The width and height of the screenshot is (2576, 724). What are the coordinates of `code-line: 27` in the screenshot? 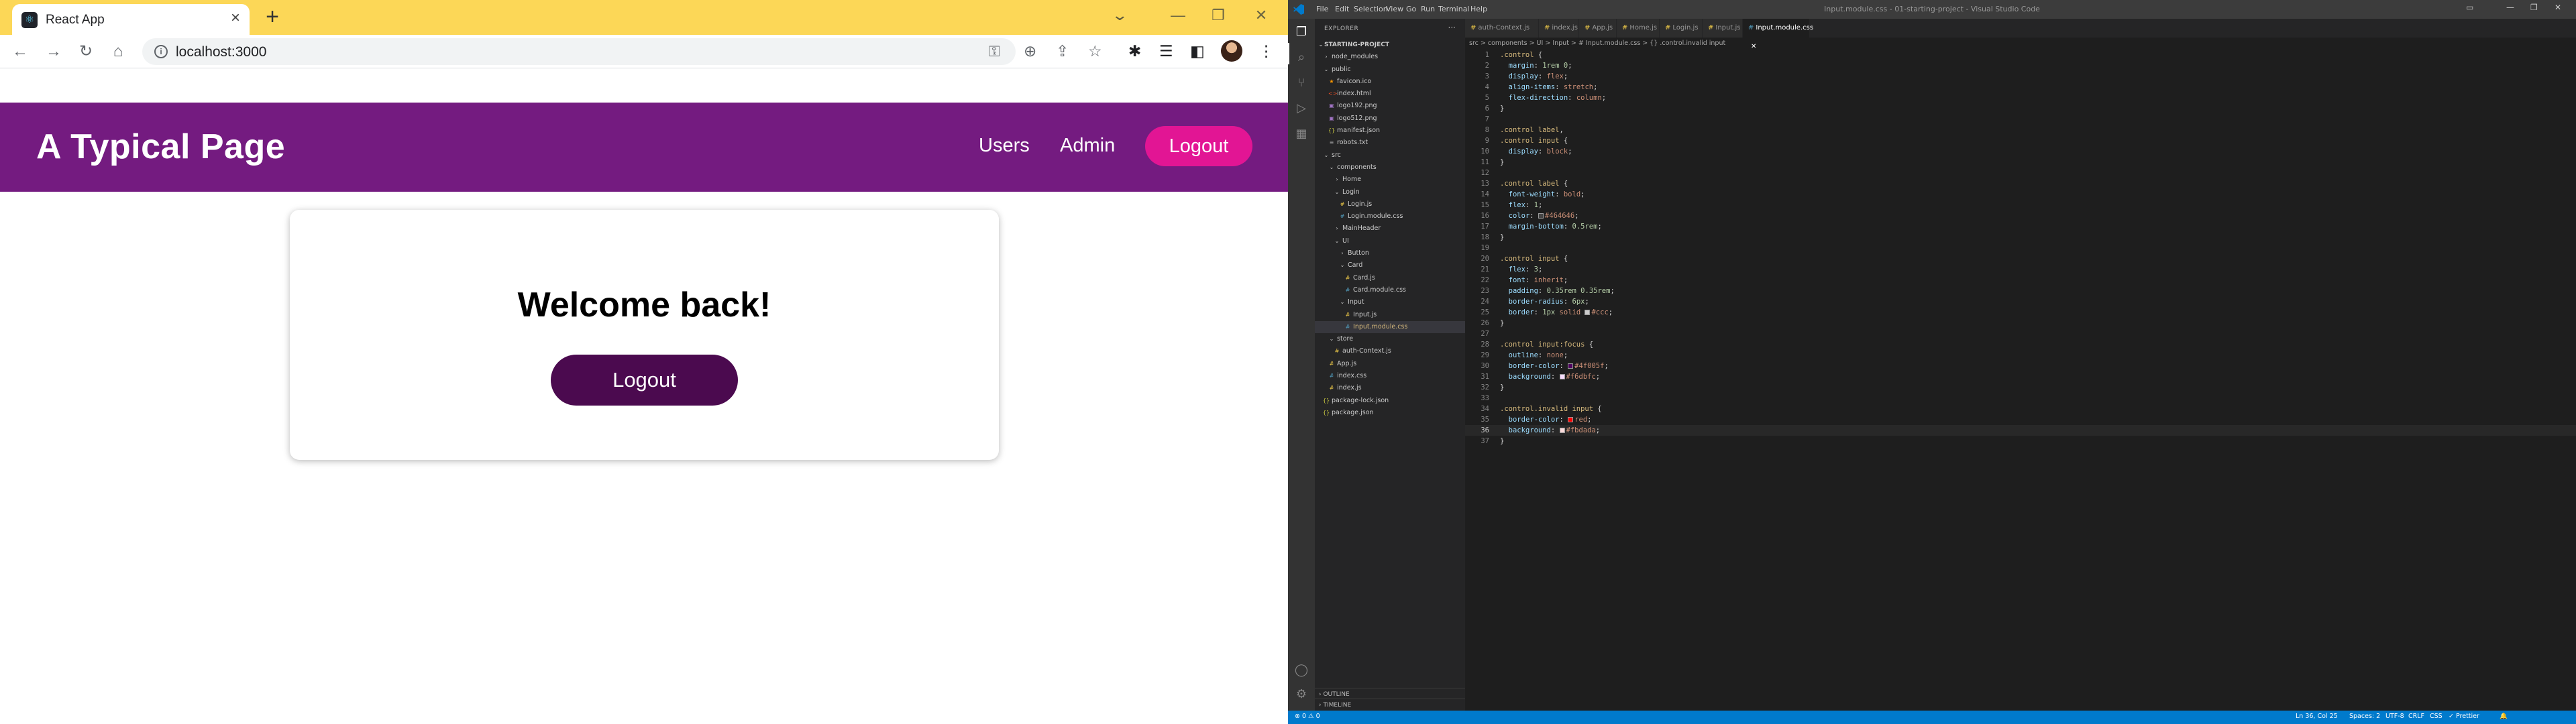 It's located at (2020, 333).